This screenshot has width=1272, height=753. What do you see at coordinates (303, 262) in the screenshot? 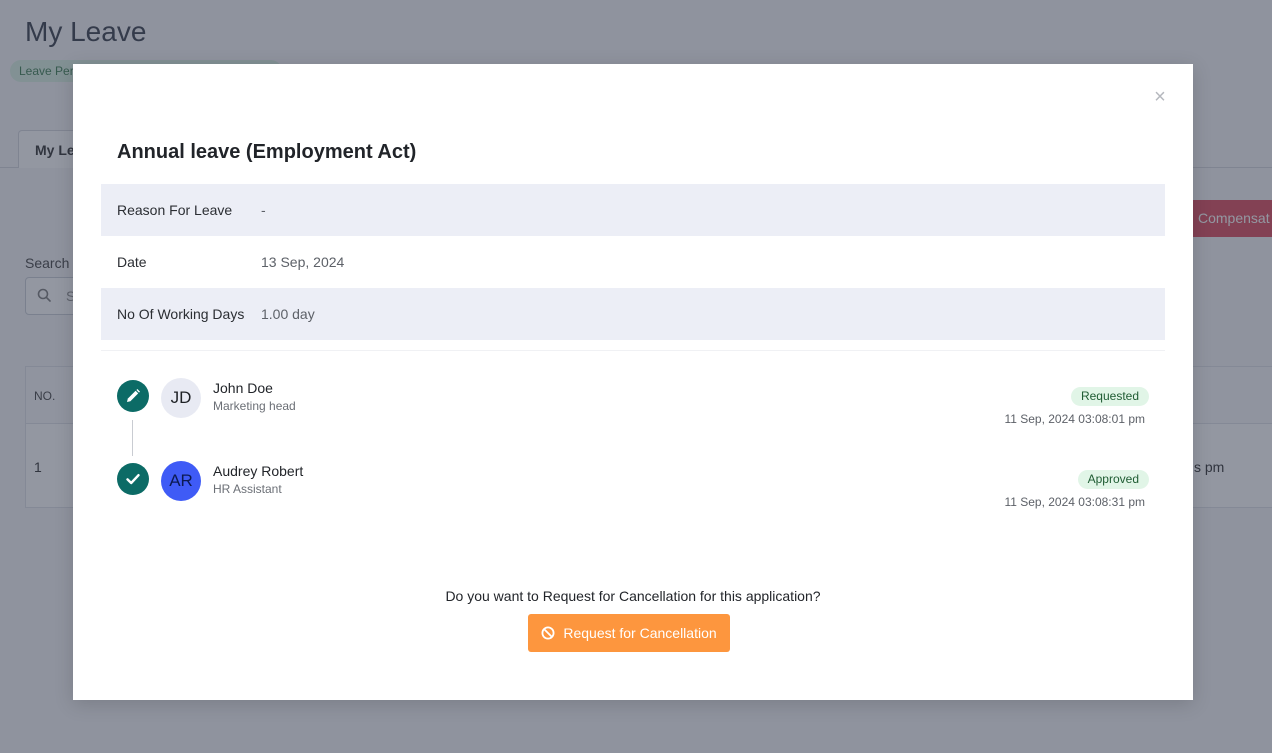
I see `detail-value: 13 Sep, 2024` at bounding box center [303, 262].